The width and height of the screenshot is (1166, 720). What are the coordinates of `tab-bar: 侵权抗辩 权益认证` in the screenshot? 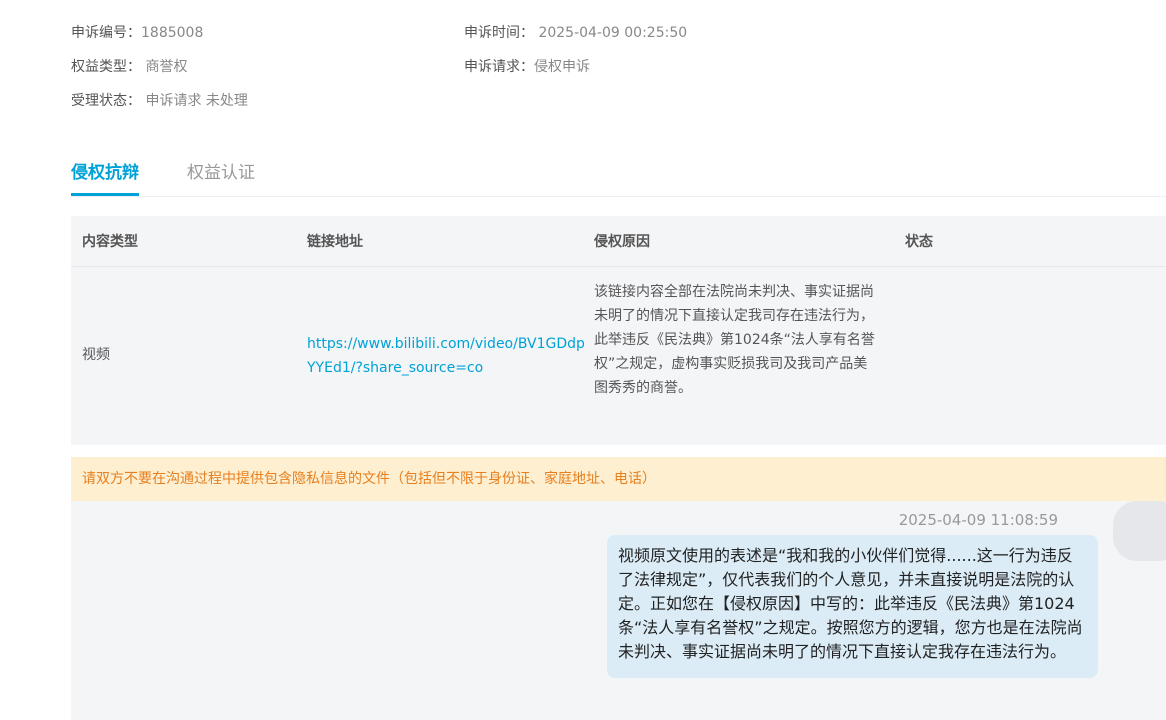 It's located at (618, 178).